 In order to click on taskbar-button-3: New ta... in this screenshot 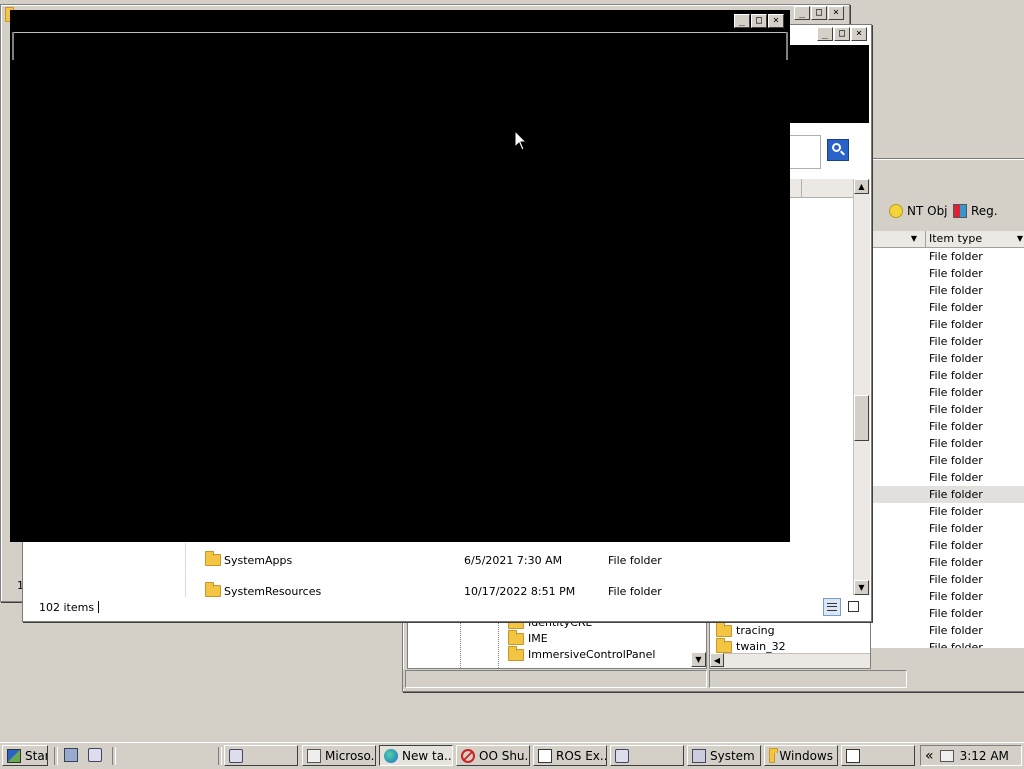, I will do `click(416, 755)`.